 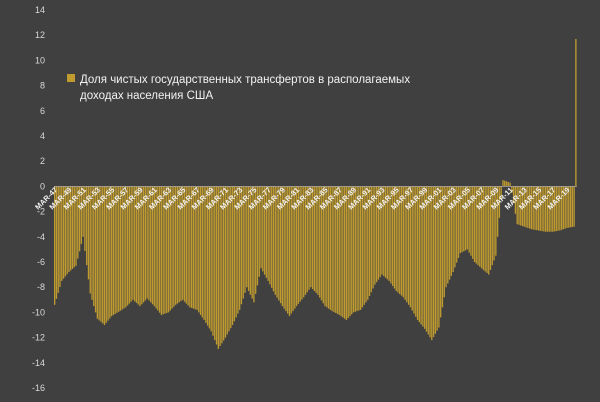 I want to click on y-tick-label: 2, so click(x=42, y=161).